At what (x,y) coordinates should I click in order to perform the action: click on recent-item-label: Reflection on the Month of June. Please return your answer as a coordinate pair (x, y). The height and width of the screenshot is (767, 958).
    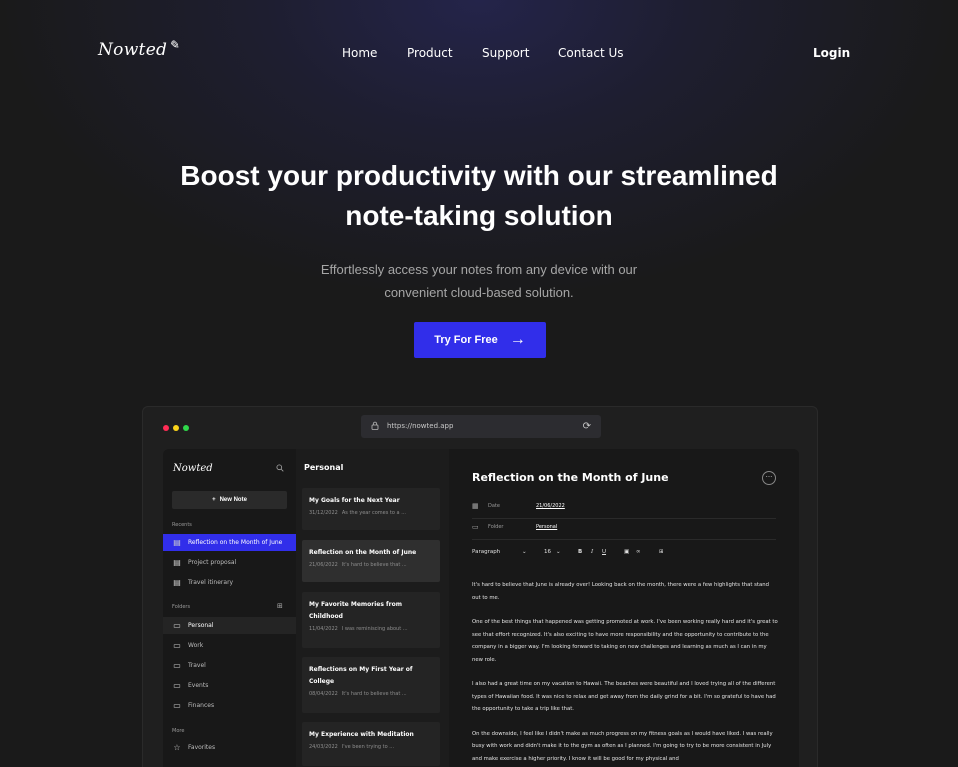
    Looking at the image, I should click on (235, 542).